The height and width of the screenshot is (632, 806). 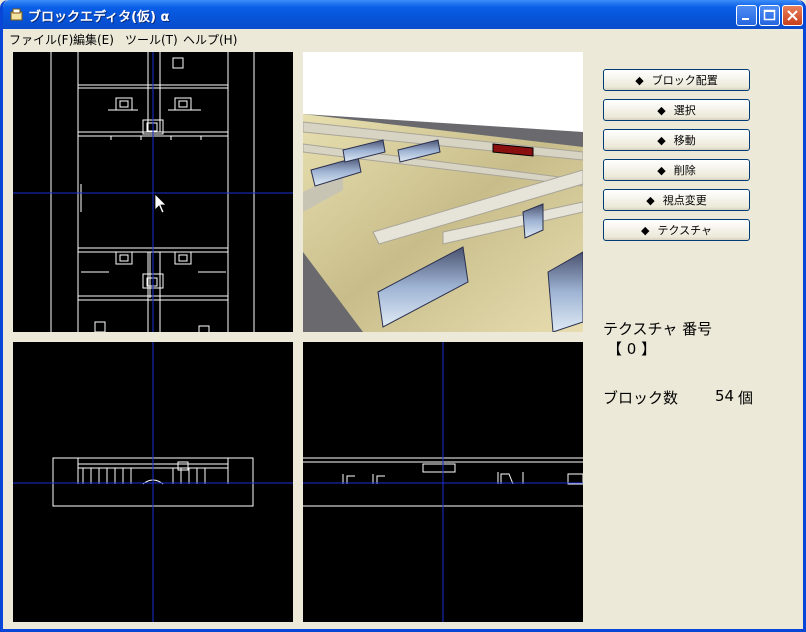 I want to click on block-count-label: ブロック数, so click(x=641, y=398).